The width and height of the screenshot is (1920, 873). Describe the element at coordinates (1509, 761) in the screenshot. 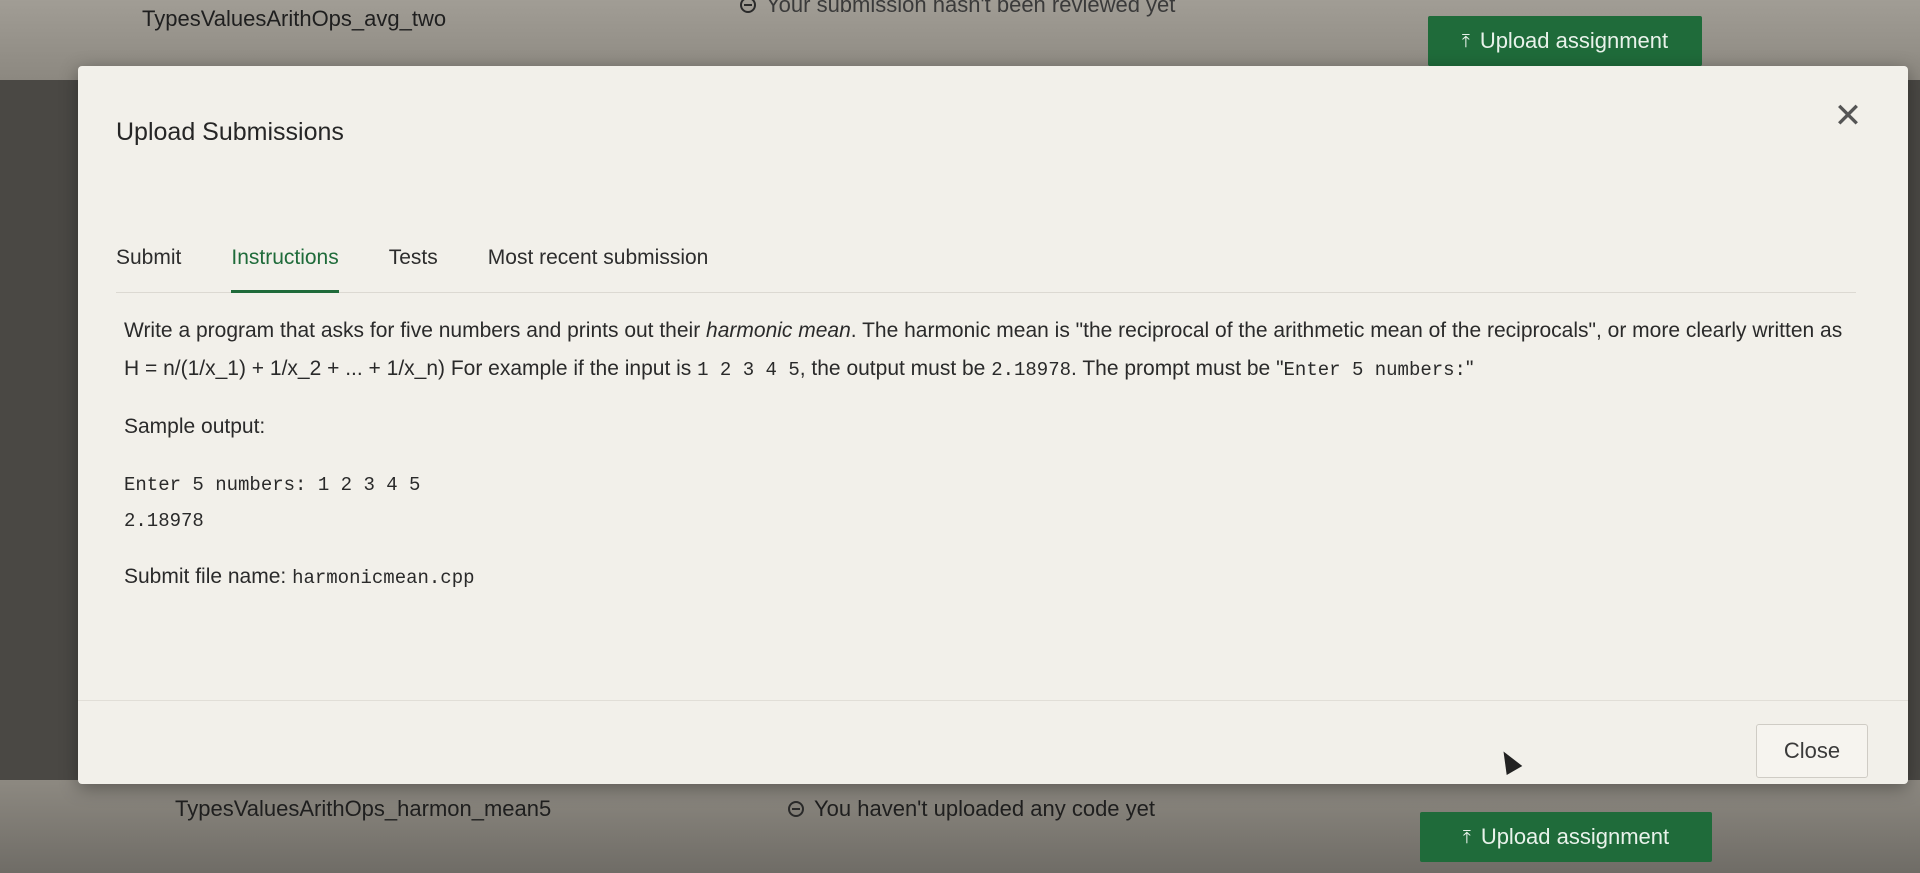

I see `mouse-cursor-icon` at that location.